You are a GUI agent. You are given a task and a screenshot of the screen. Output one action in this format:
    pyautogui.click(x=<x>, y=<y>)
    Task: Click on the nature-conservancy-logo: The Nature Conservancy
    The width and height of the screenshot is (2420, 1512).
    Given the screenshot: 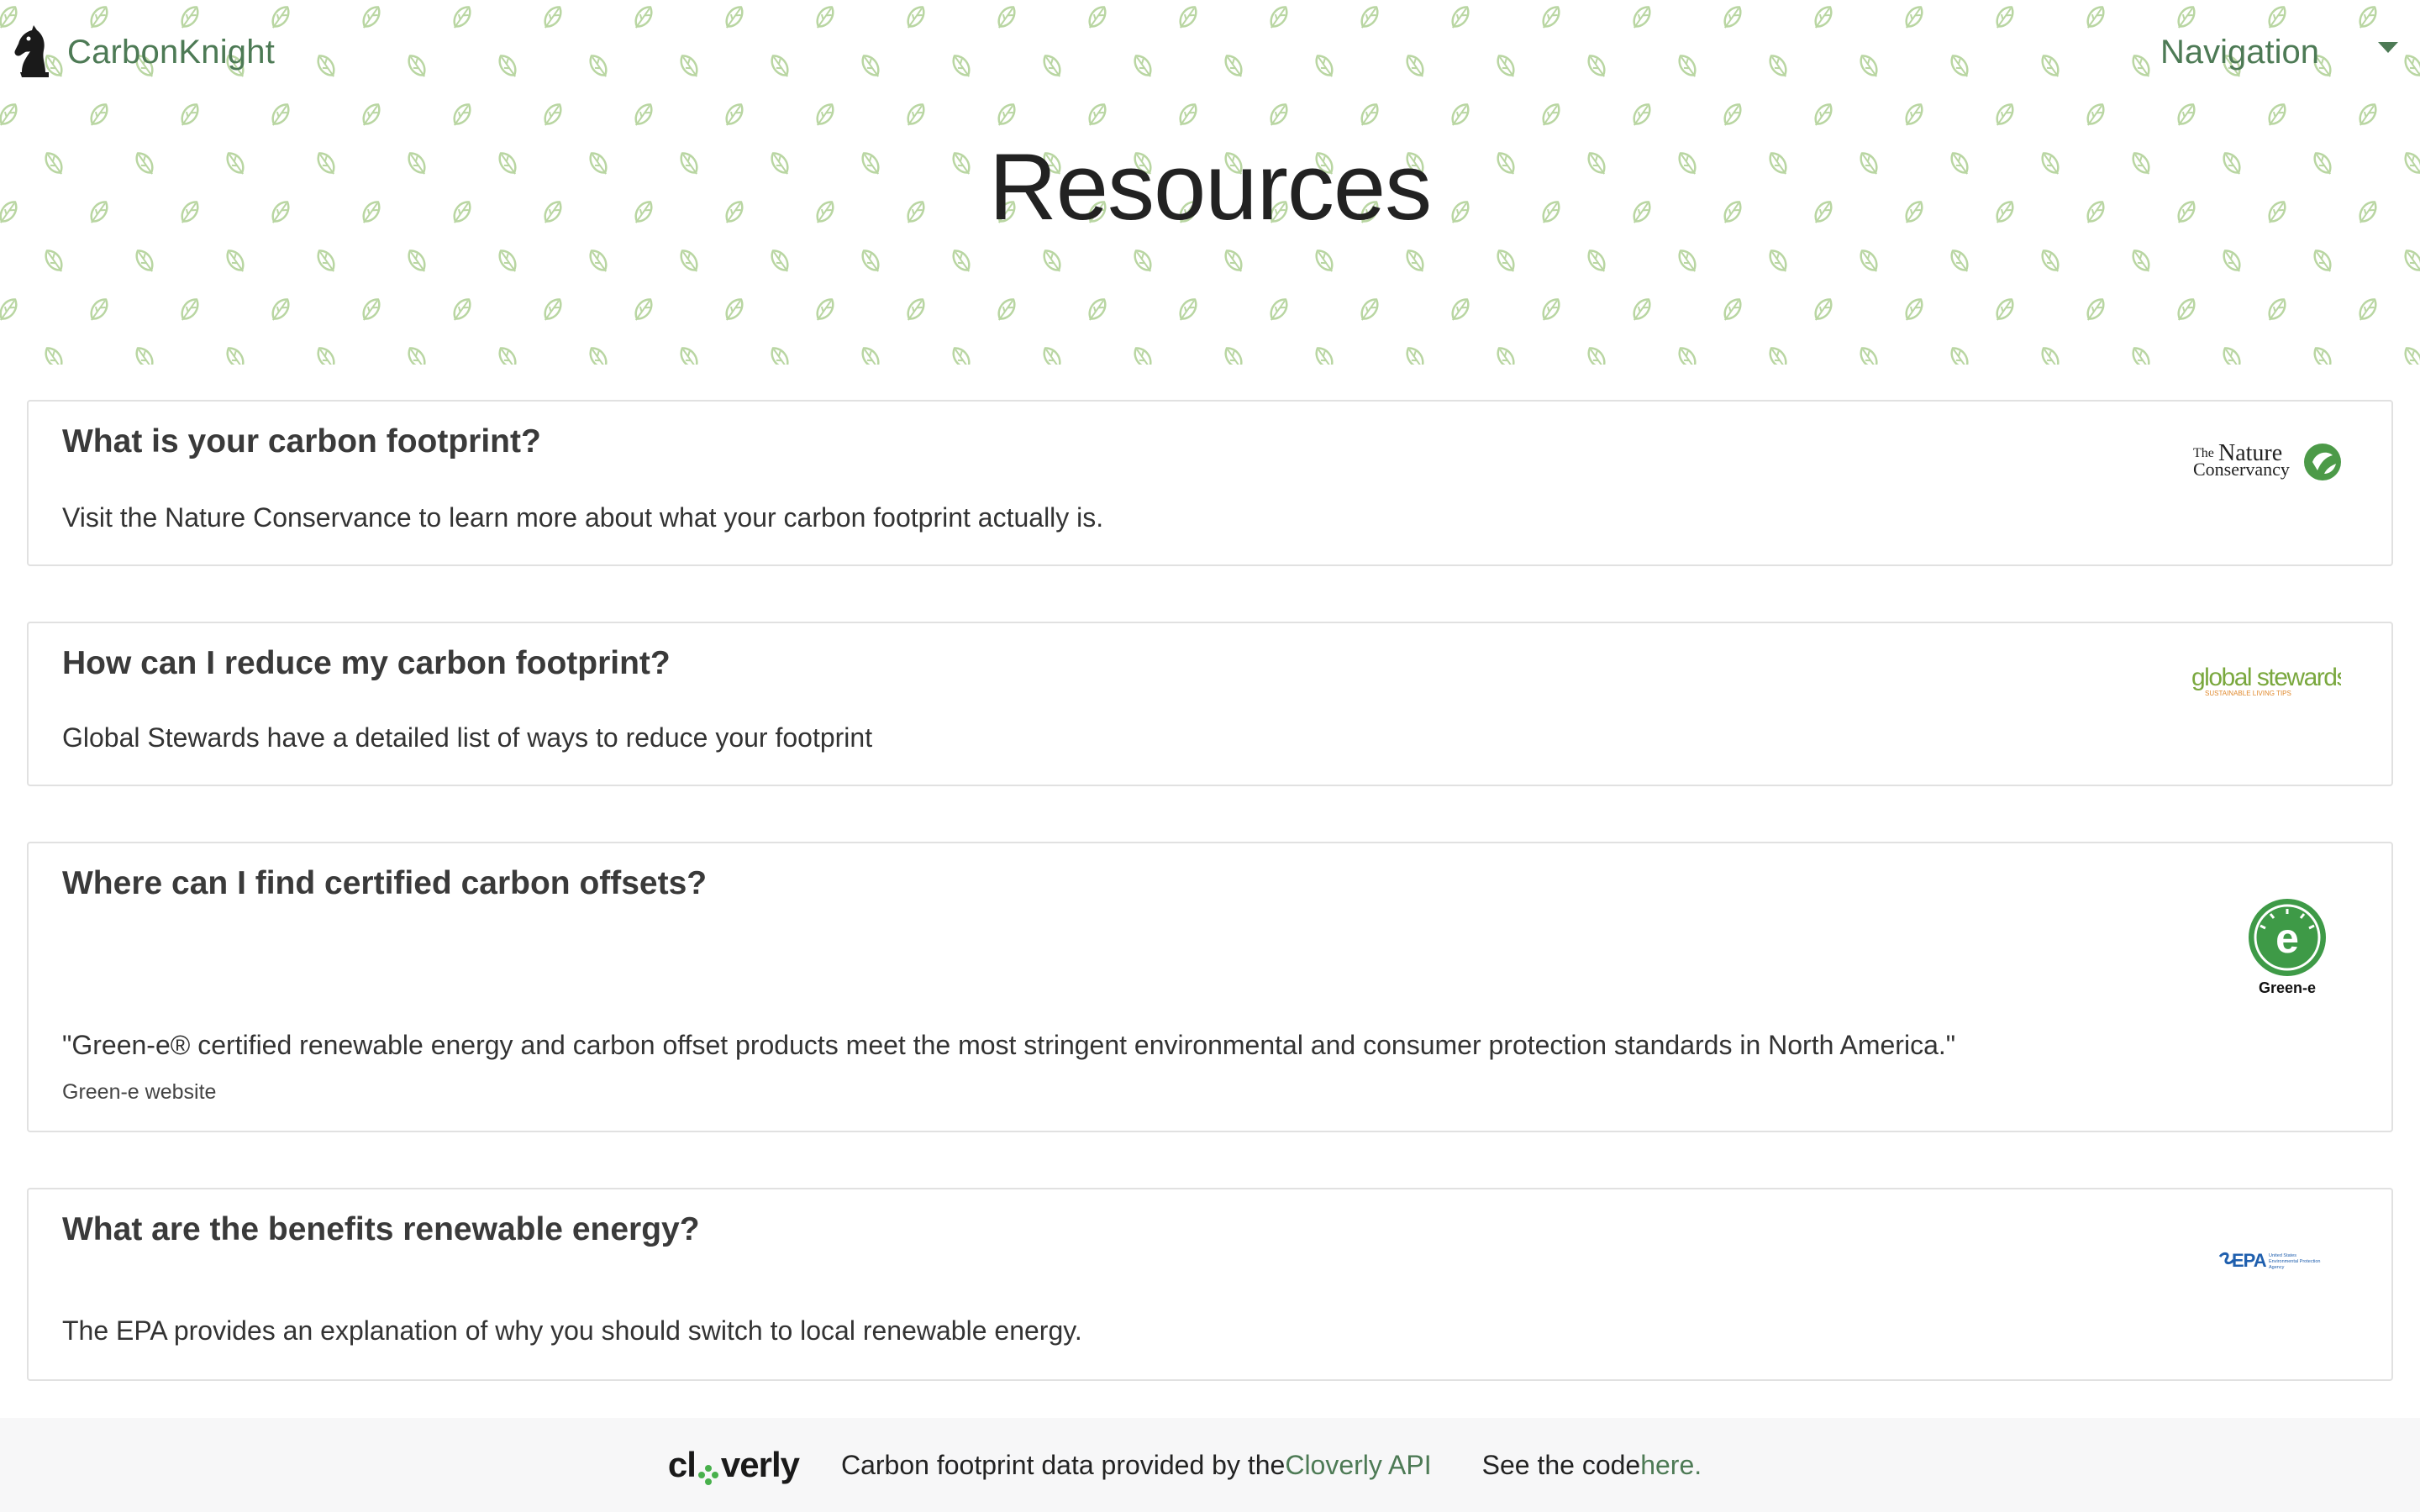 What is the action you would take?
    pyautogui.click(x=2266, y=462)
    